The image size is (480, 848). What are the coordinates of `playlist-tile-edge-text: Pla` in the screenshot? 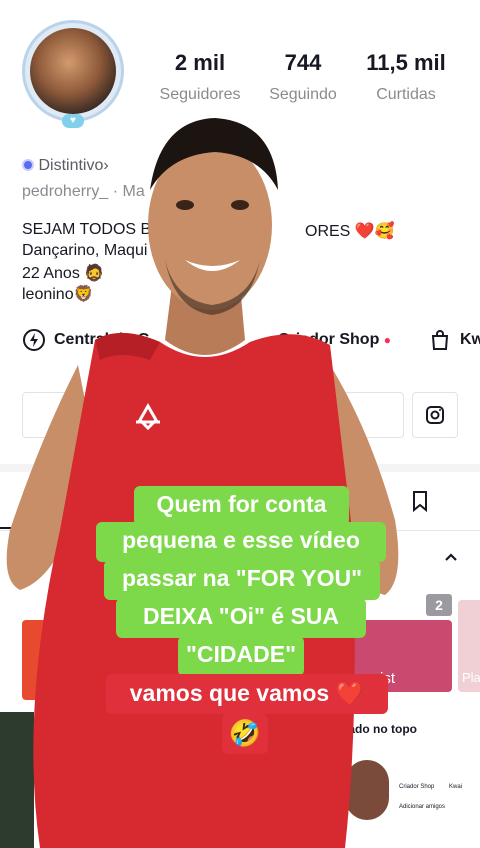 It's located at (471, 677).